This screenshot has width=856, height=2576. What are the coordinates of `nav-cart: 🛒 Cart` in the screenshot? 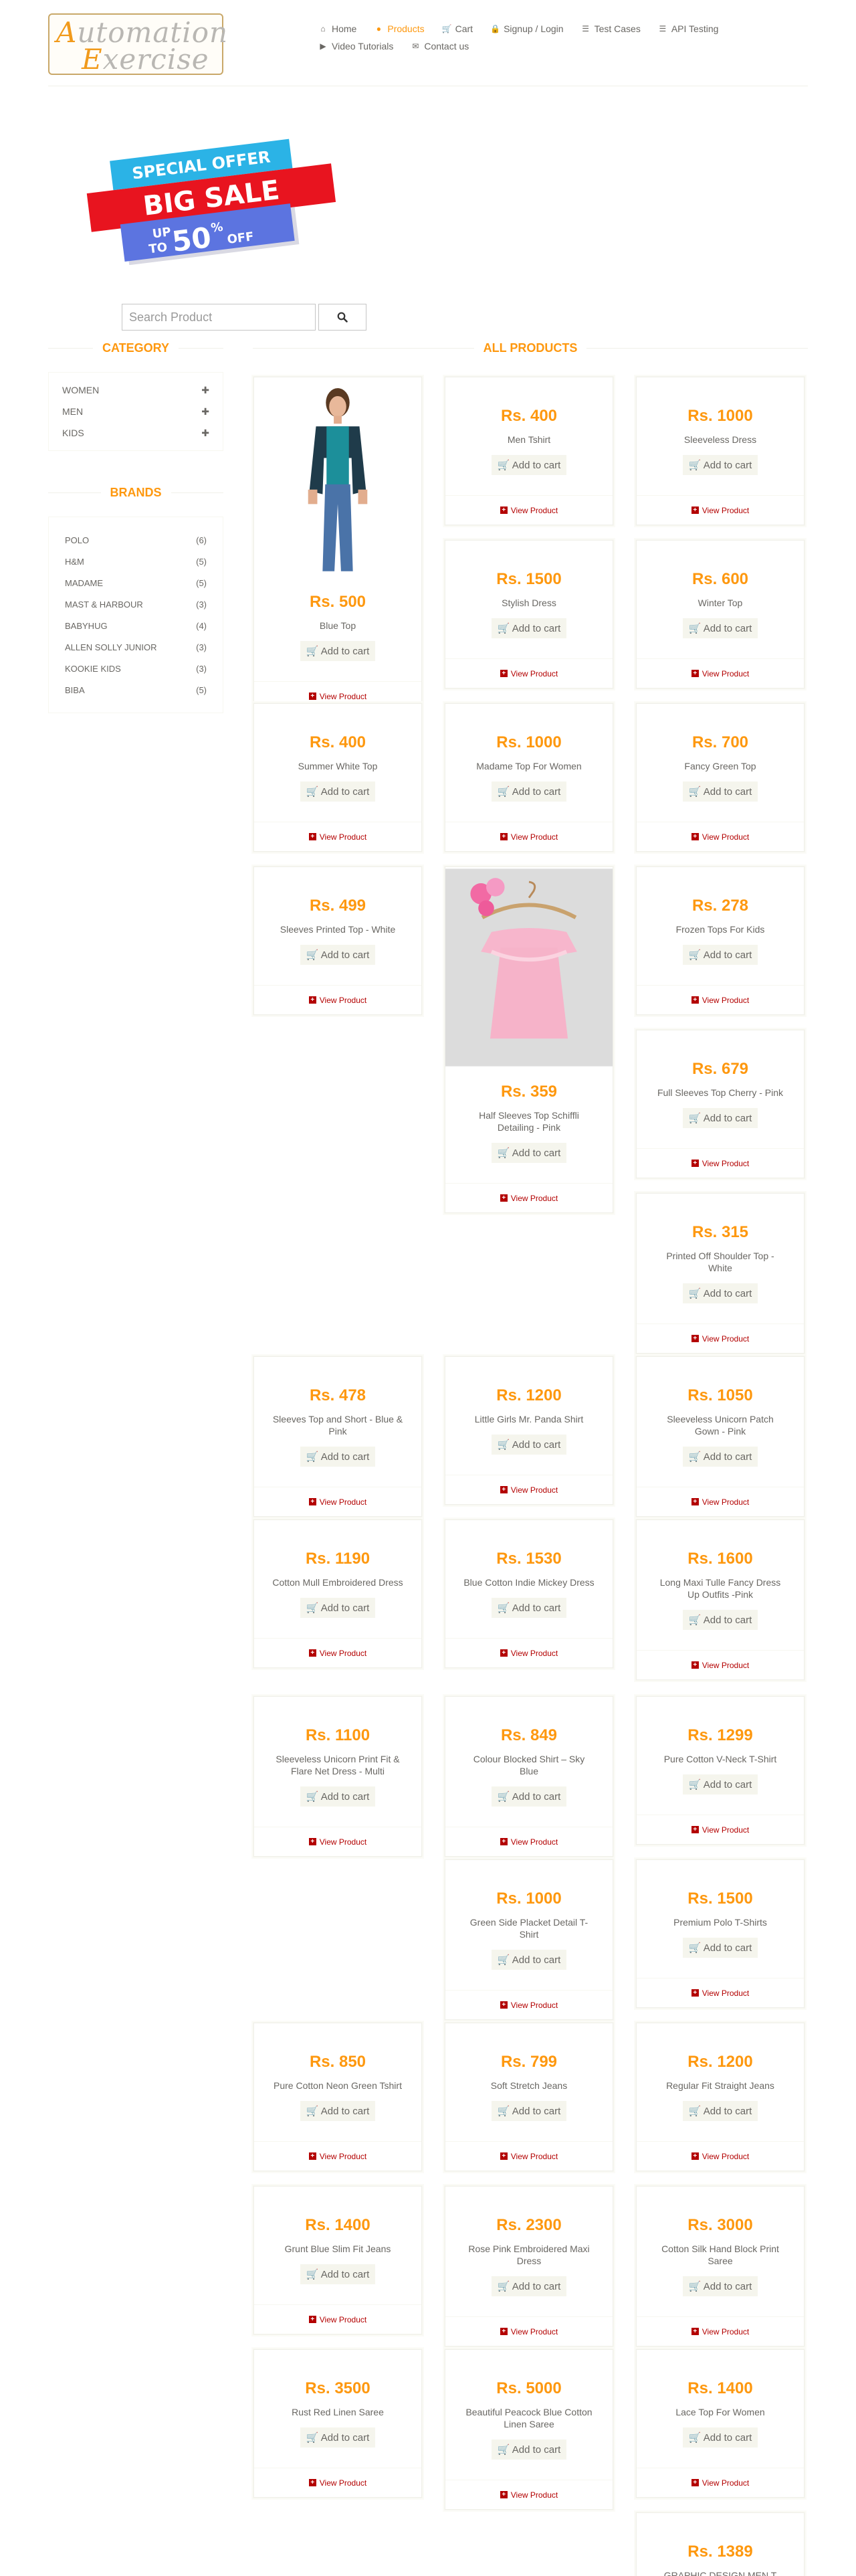 It's located at (457, 29).